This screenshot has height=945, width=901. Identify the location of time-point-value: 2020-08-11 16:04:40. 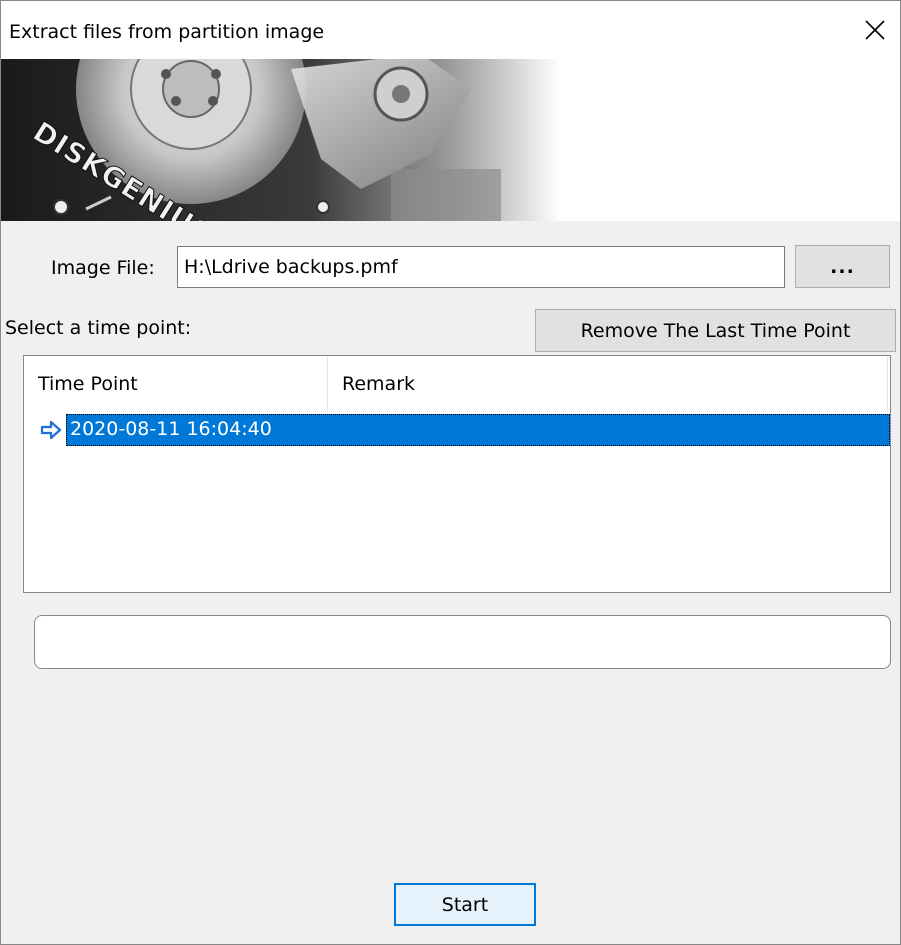
(171, 429).